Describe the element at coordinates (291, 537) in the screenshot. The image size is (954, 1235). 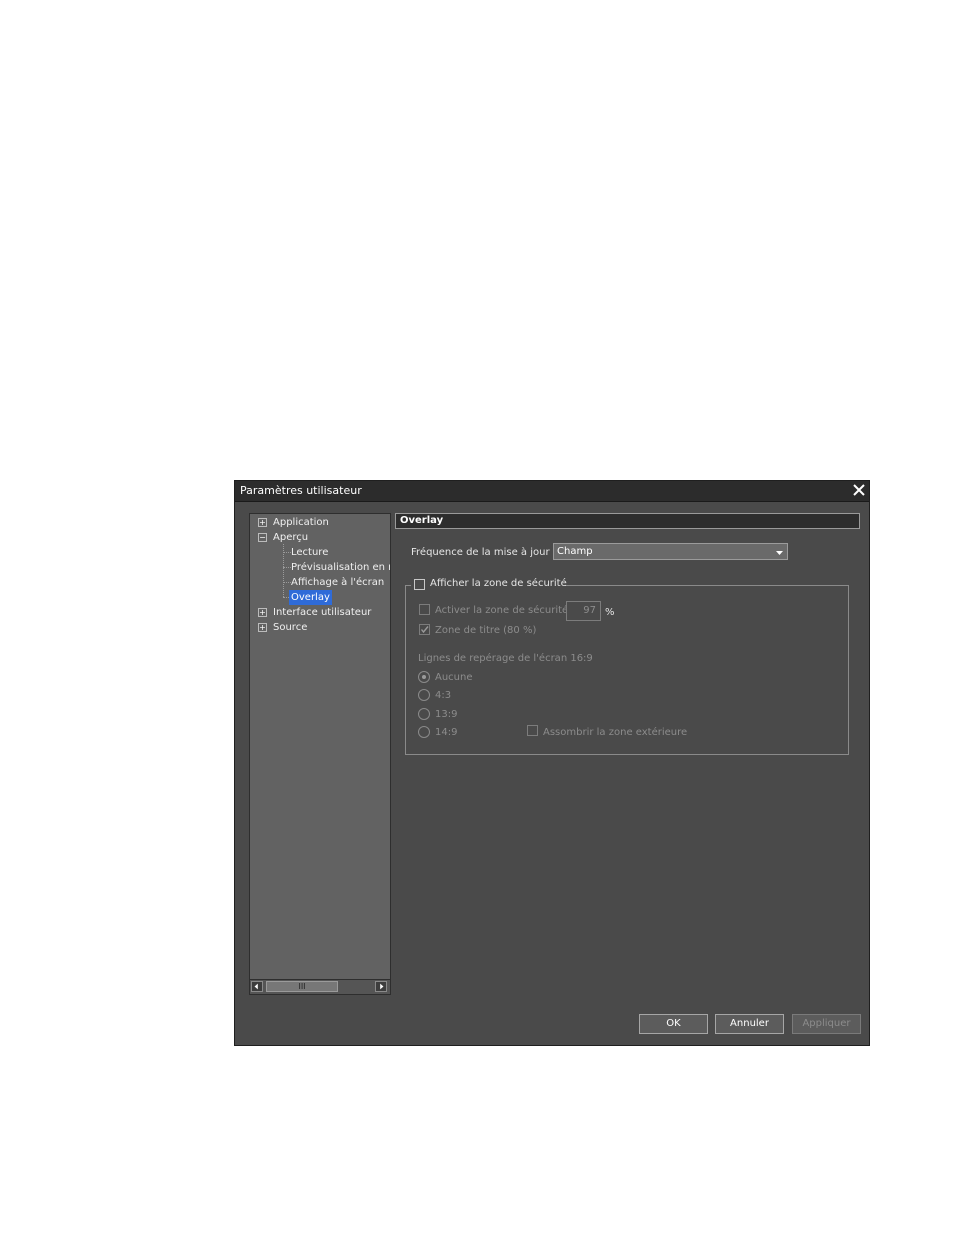
I see `tree-item-label: Aperçu` at that location.